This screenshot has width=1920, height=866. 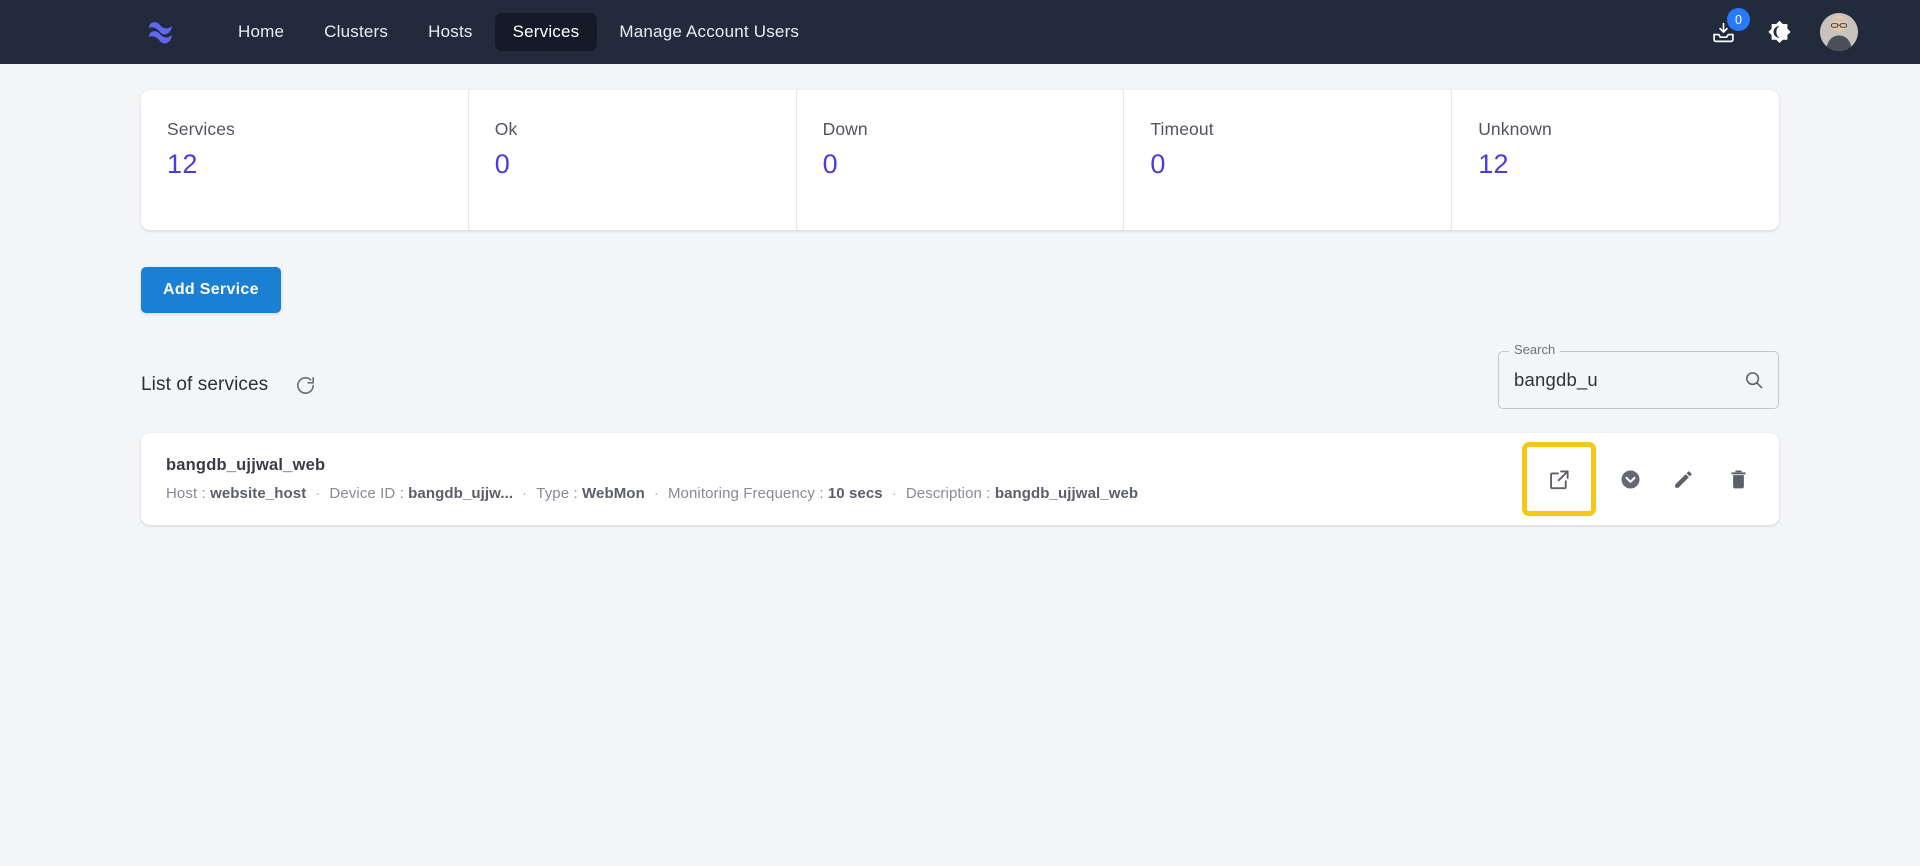 I want to click on stat-card-timeout: Timeout 0, so click(x=1288, y=160).